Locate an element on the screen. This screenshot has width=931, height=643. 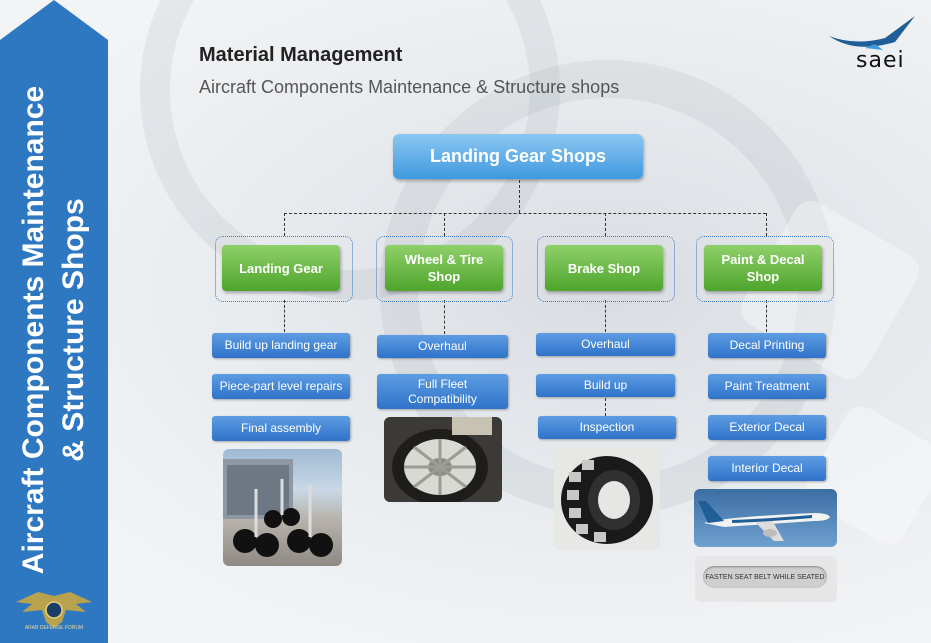
seat-belt-sign-photo: FASTEN SEAT BELT WHILE SEATED is located at coordinates (766, 579).